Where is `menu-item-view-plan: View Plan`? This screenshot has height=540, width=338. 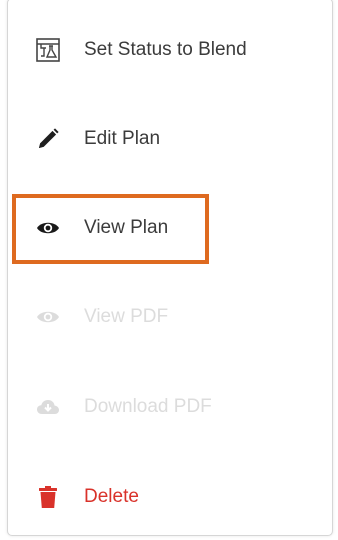
menu-item-view-plan: View Plan is located at coordinates (170, 228).